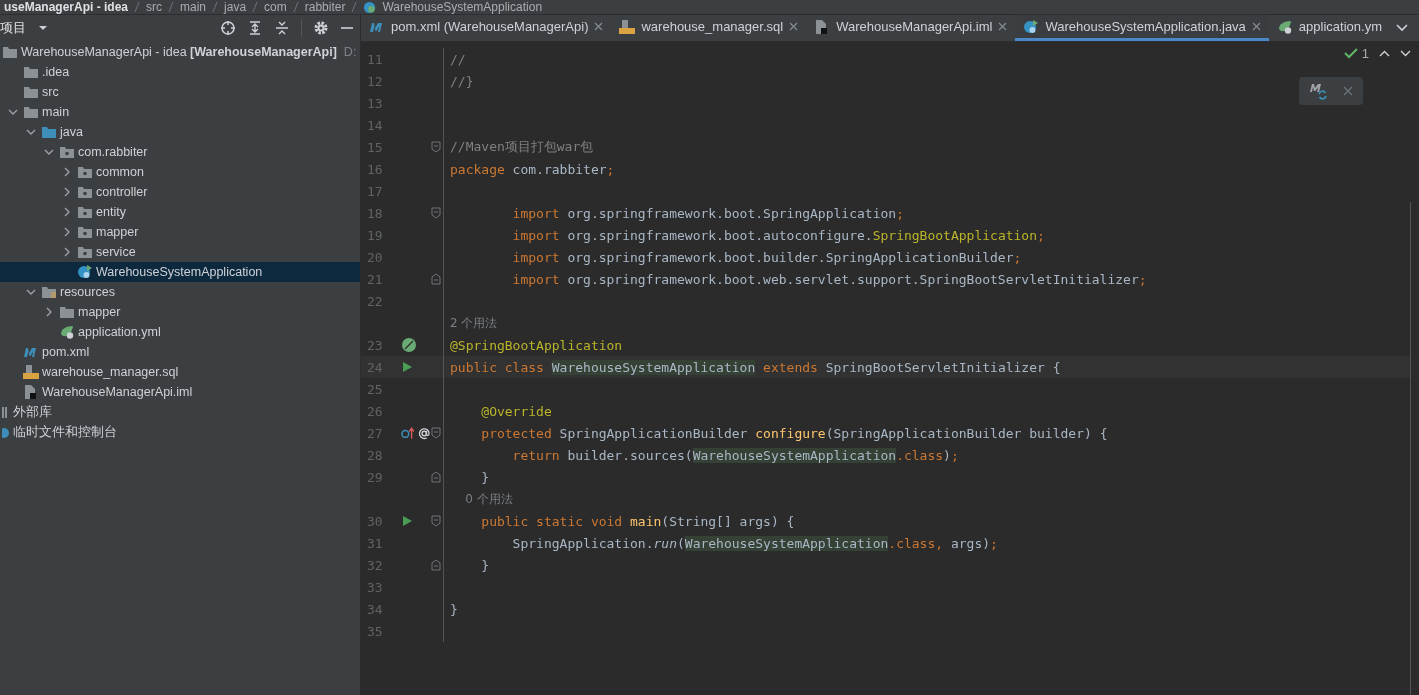  I want to click on tree-item: warehouse_manager.sql, so click(180, 372).